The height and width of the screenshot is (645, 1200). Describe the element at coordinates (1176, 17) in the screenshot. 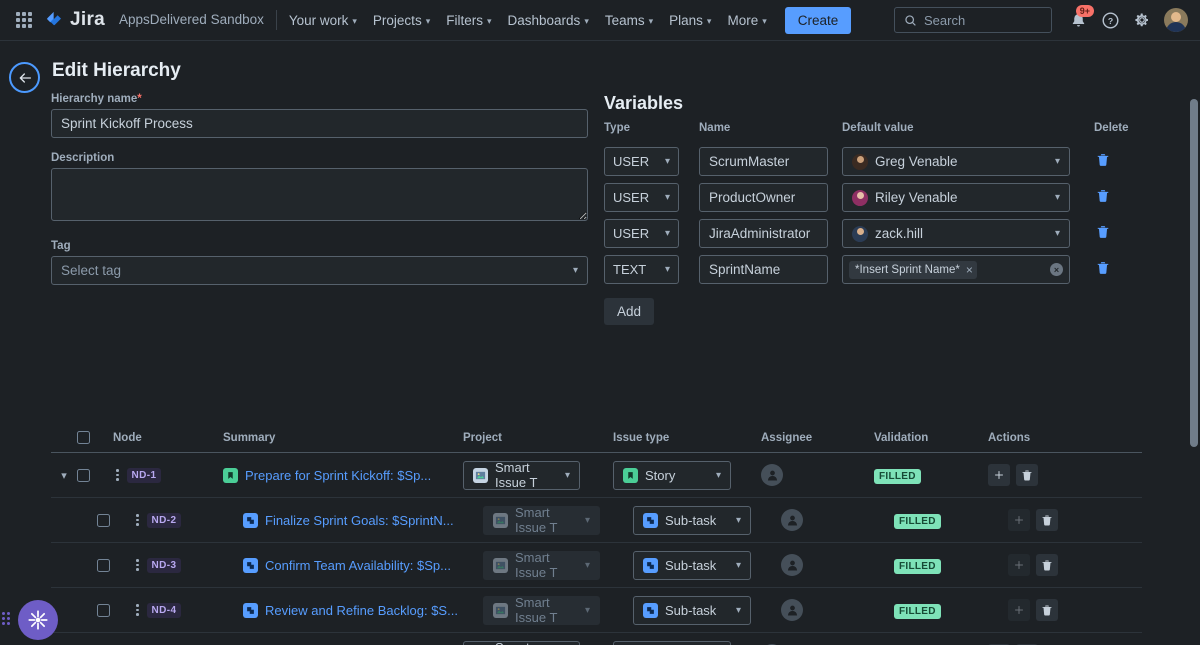

I see `avatar-head` at that location.